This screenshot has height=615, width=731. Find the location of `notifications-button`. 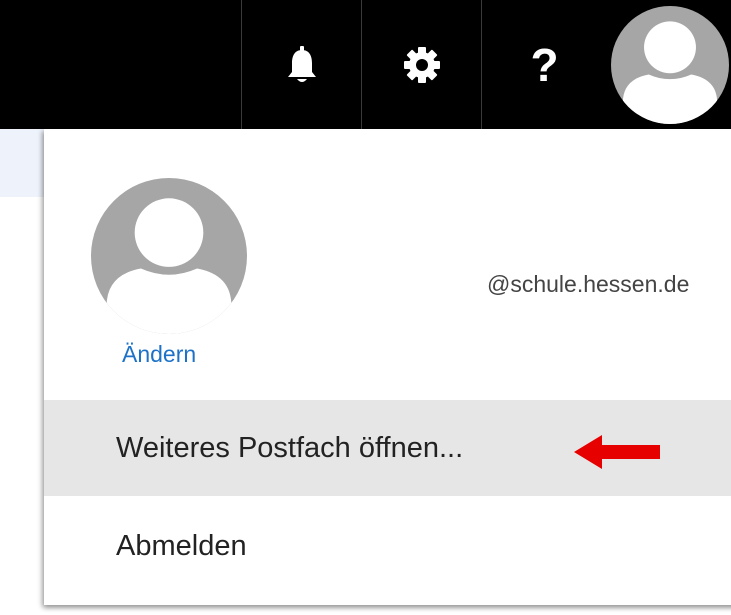

notifications-button is located at coordinates (301, 64).